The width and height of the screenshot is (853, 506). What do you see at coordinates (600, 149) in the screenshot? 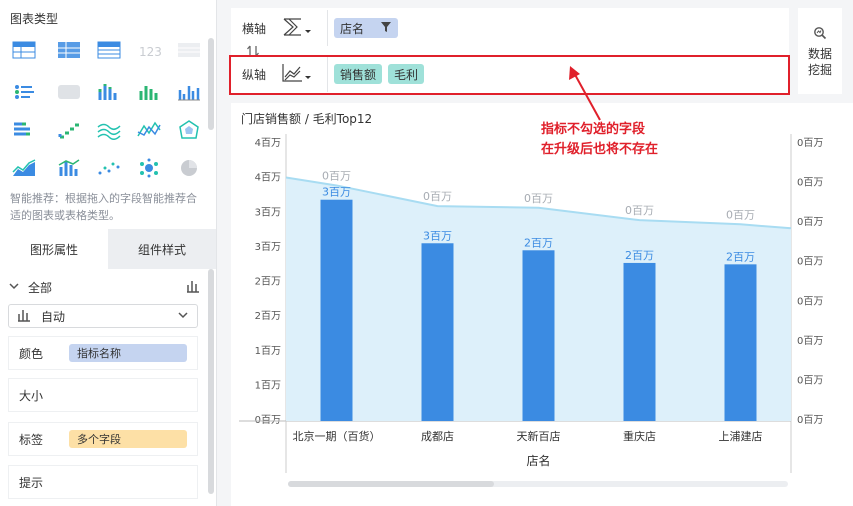
I see `annotation-line-2: 在升级后也将不存在` at bounding box center [600, 149].